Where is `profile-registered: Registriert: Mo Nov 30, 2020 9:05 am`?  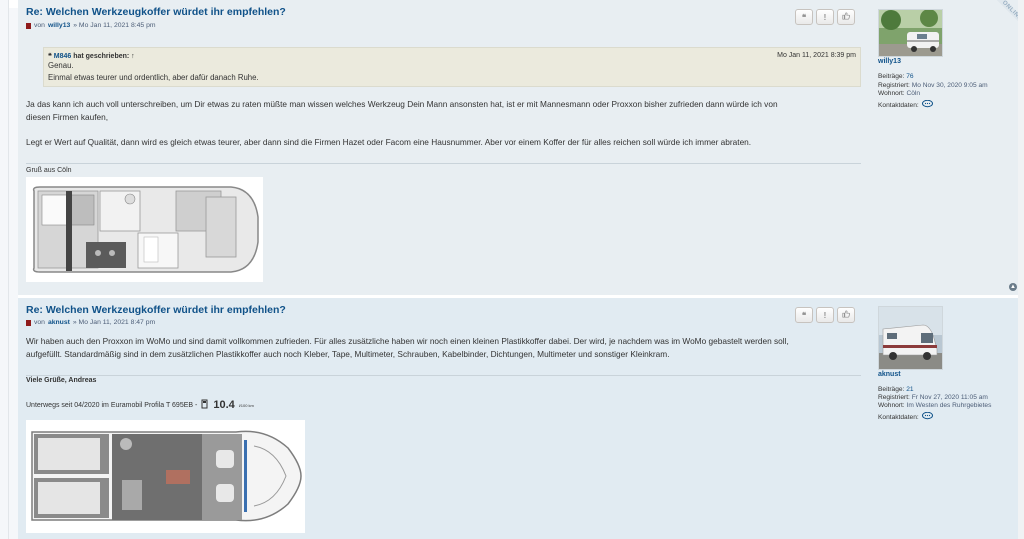 profile-registered: Registriert: Mo Nov 30, 2020 9:05 am is located at coordinates (933, 85).